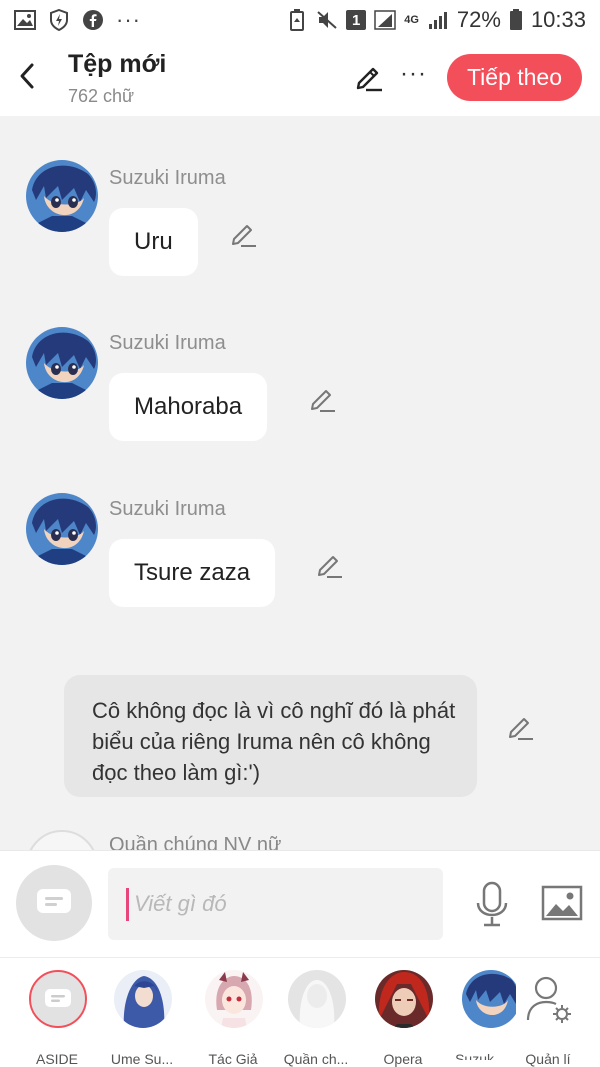  I want to click on message-input, so click(275, 904).